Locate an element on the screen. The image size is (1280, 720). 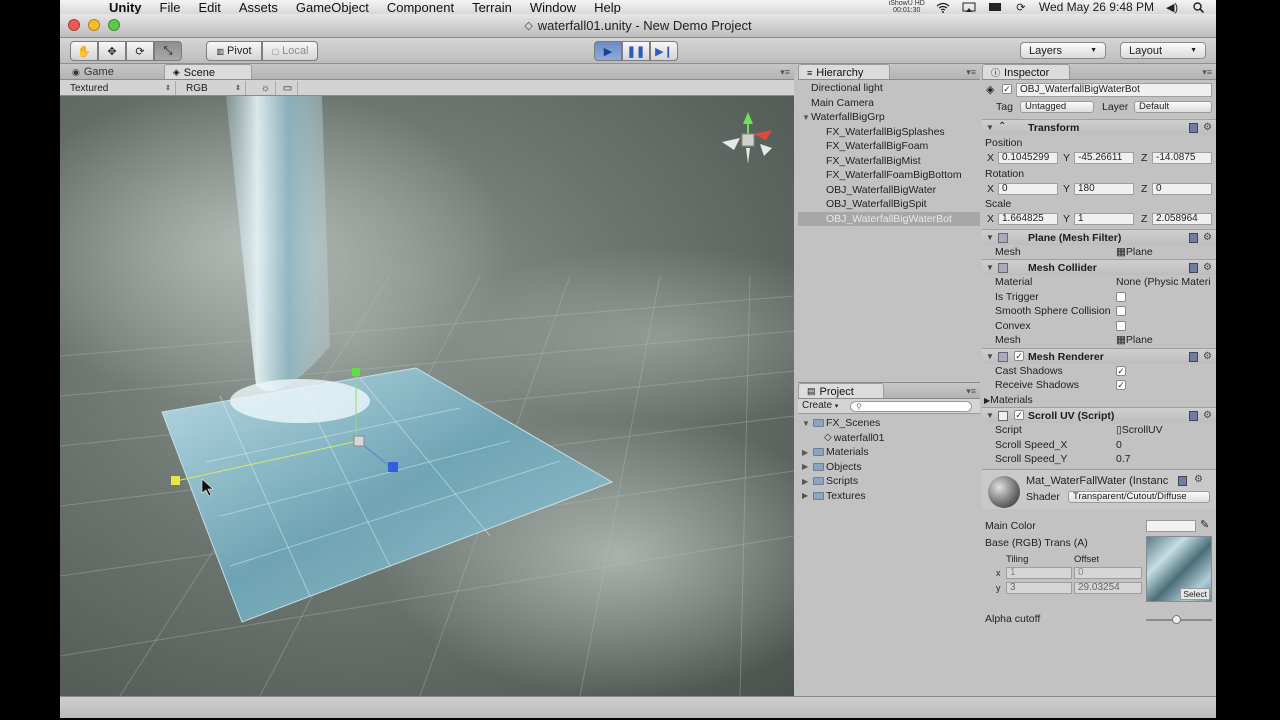
rotation-z-field: 0 is located at coordinates (1182, 189).